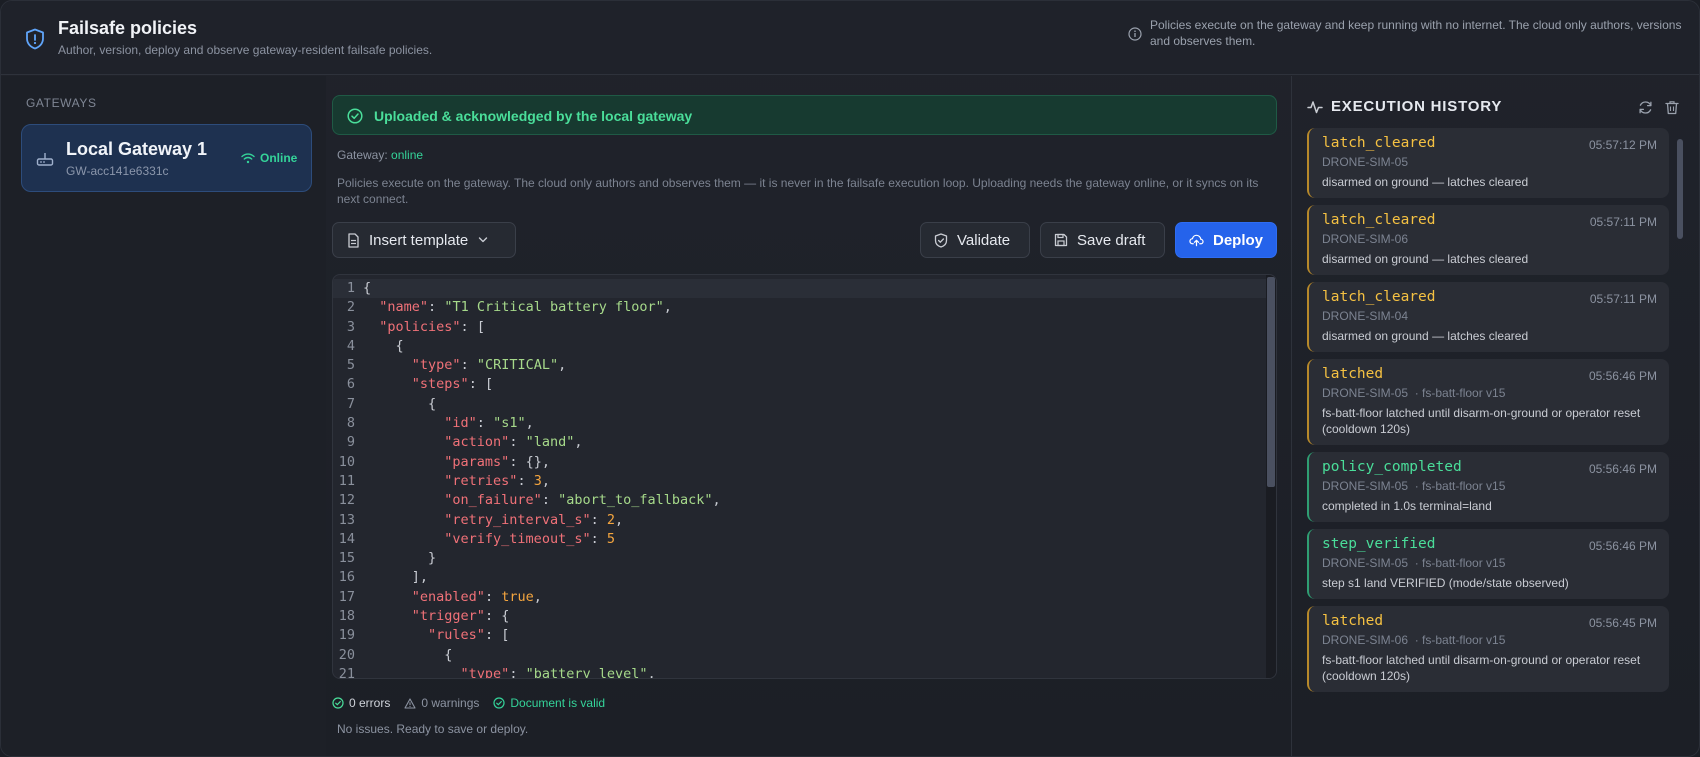  I want to click on refresh-icon, so click(1645, 107).